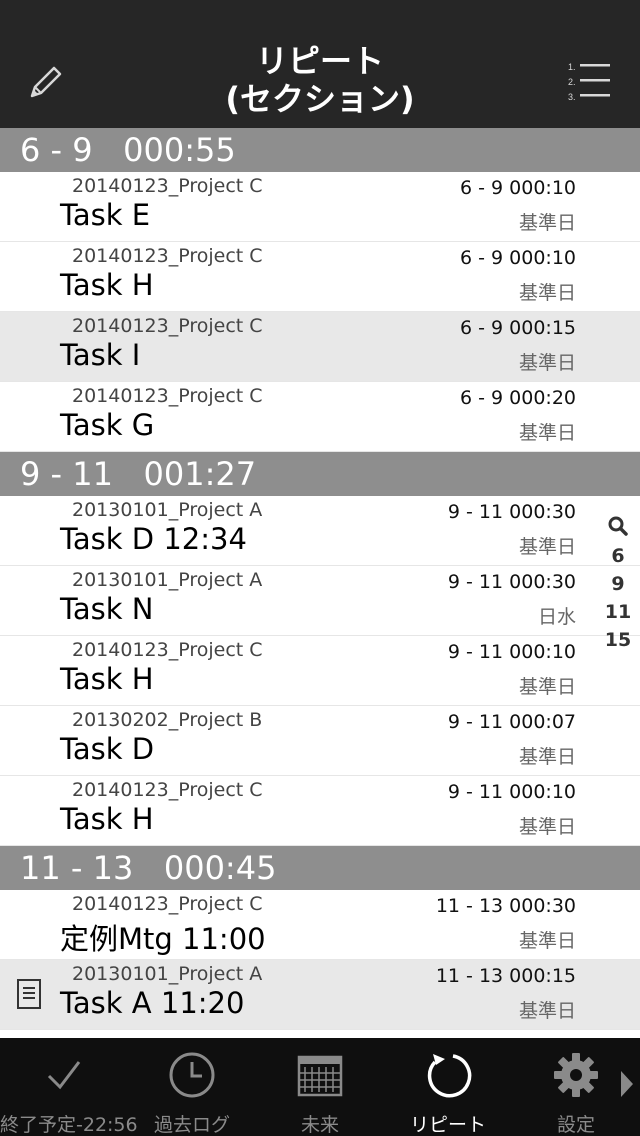  Describe the element at coordinates (618, 556) in the screenshot. I see `index-item: 6` at that location.